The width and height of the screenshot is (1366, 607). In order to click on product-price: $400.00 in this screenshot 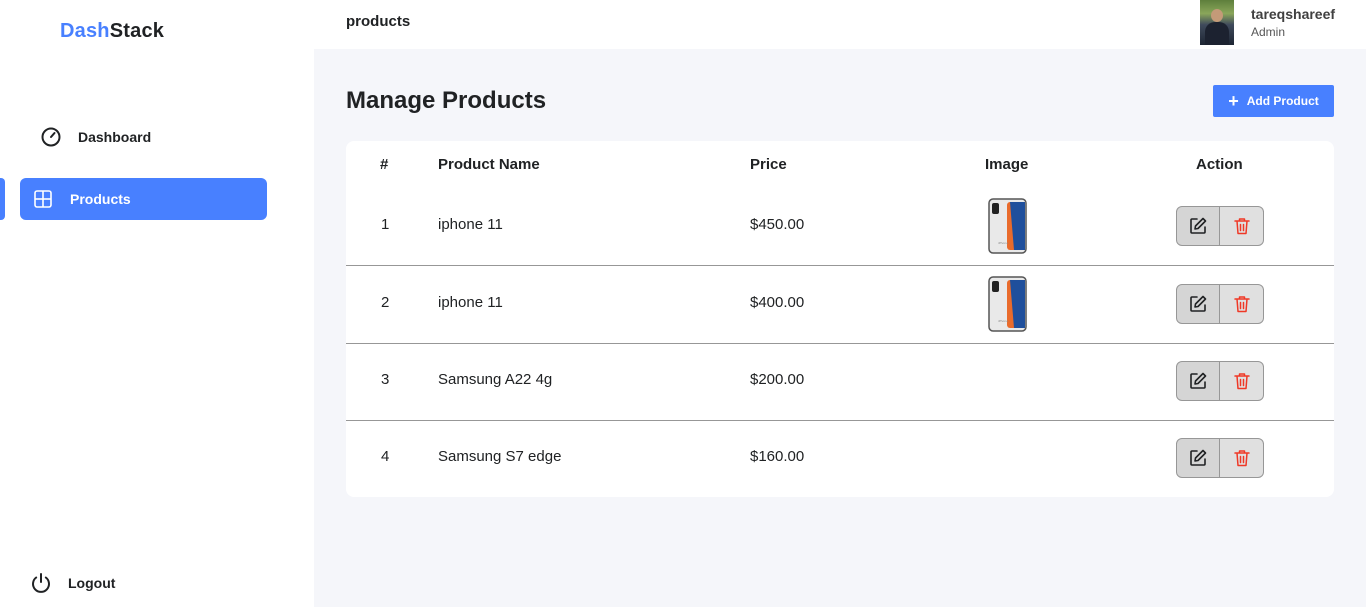, I will do `click(777, 302)`.